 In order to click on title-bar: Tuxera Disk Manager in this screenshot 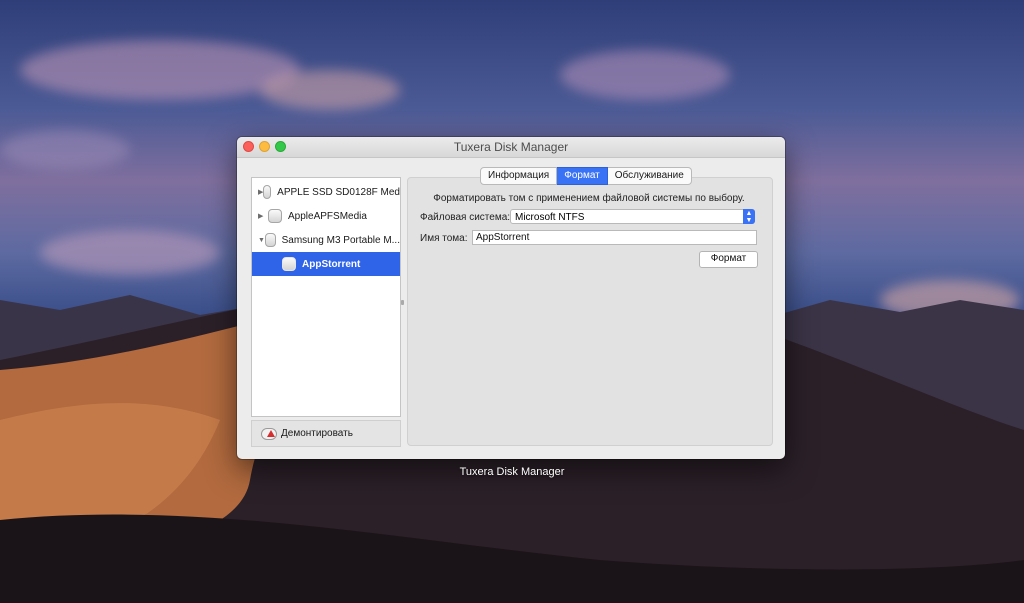, I will do `click(511, 147)`.